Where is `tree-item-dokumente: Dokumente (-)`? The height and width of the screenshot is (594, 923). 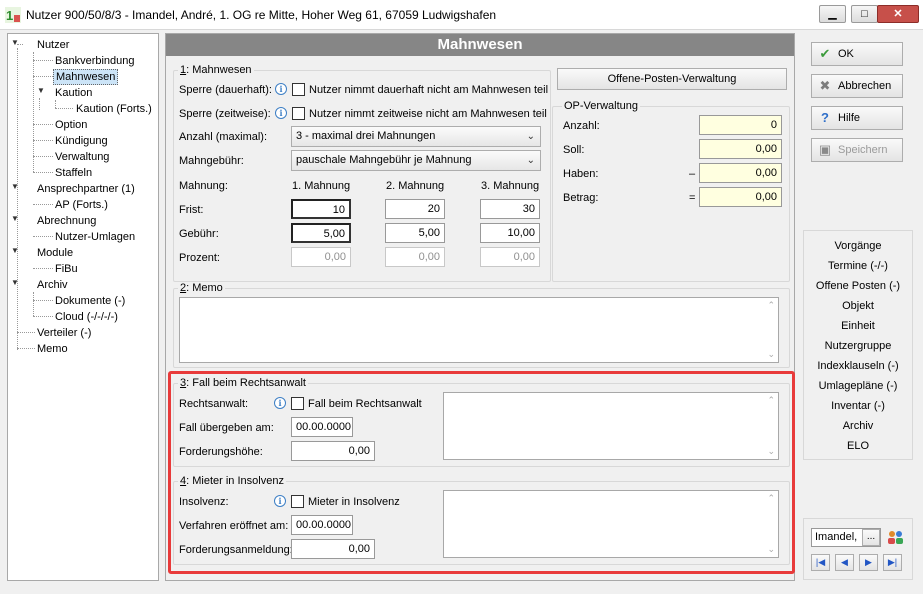 tree-item-dokumente: Dokumente (-) is located at coordinates (90, 301).